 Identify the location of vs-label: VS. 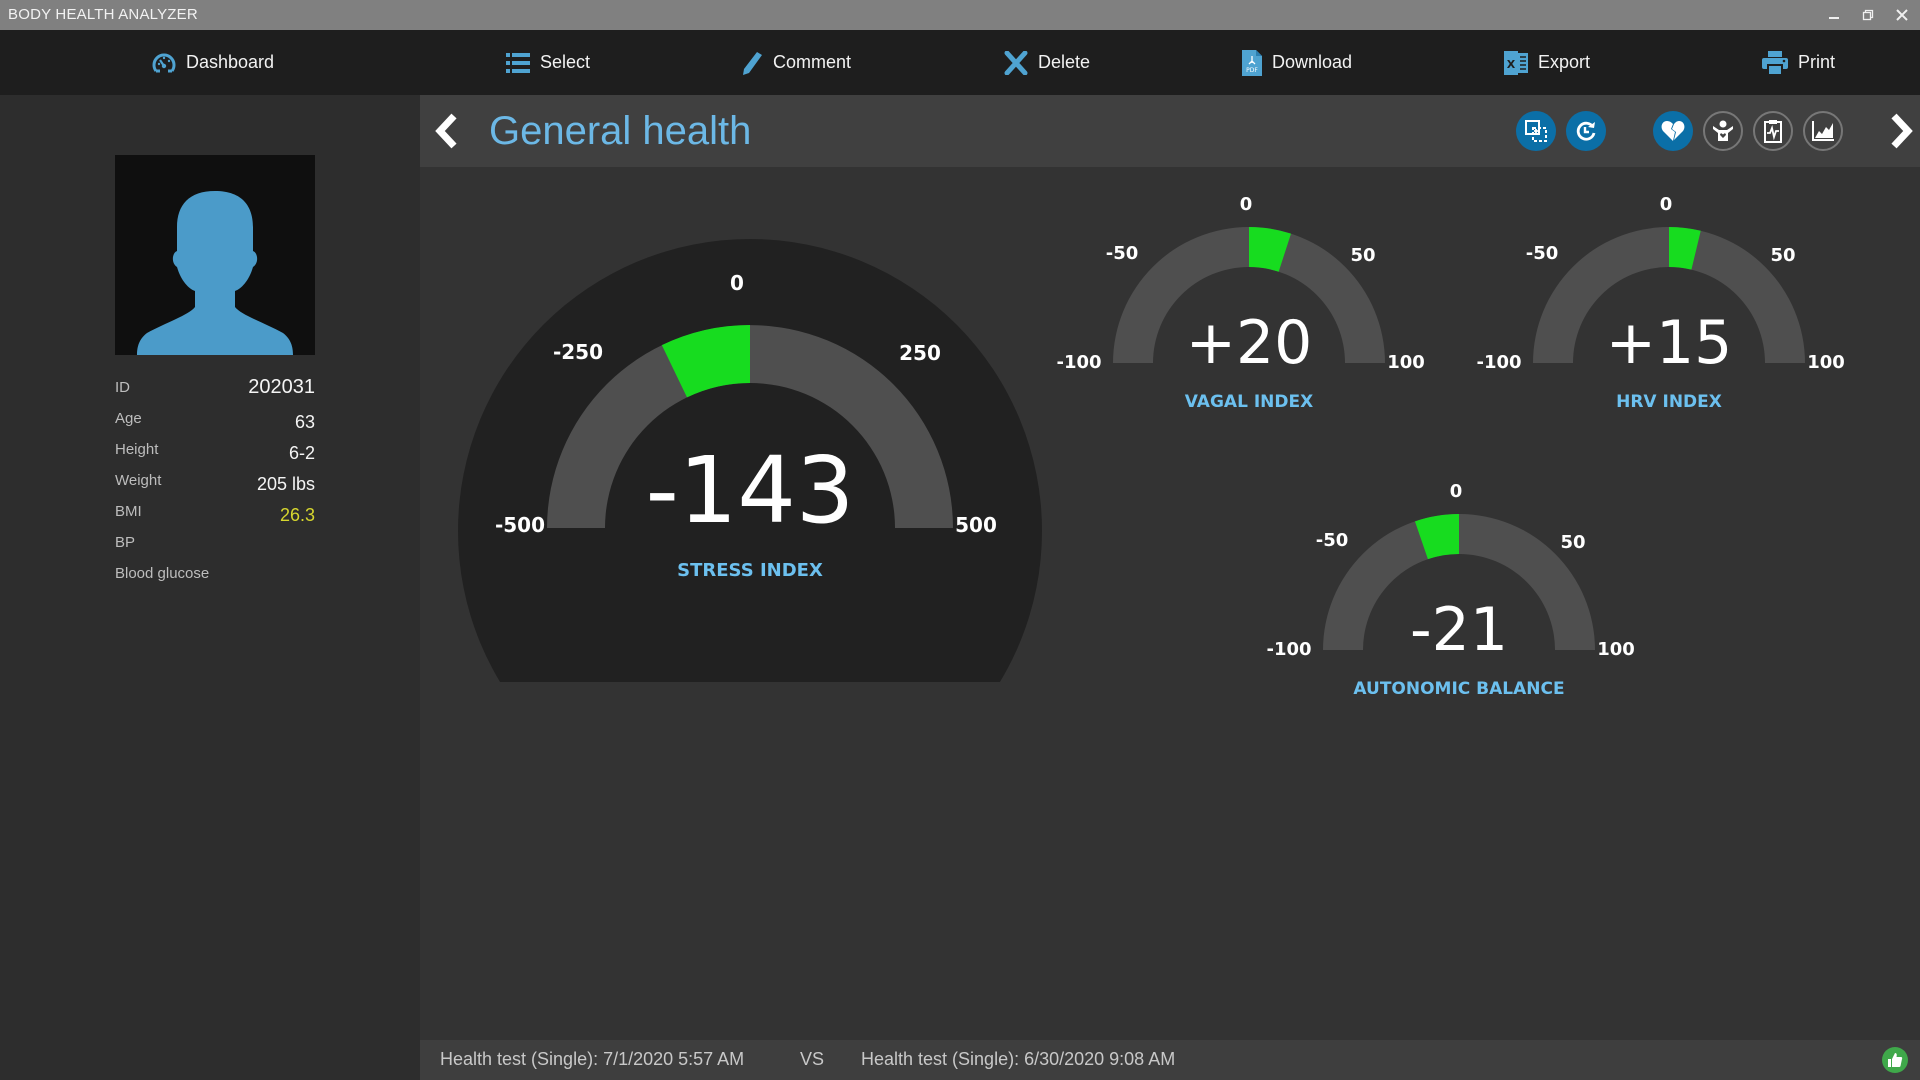
(812, 1059).